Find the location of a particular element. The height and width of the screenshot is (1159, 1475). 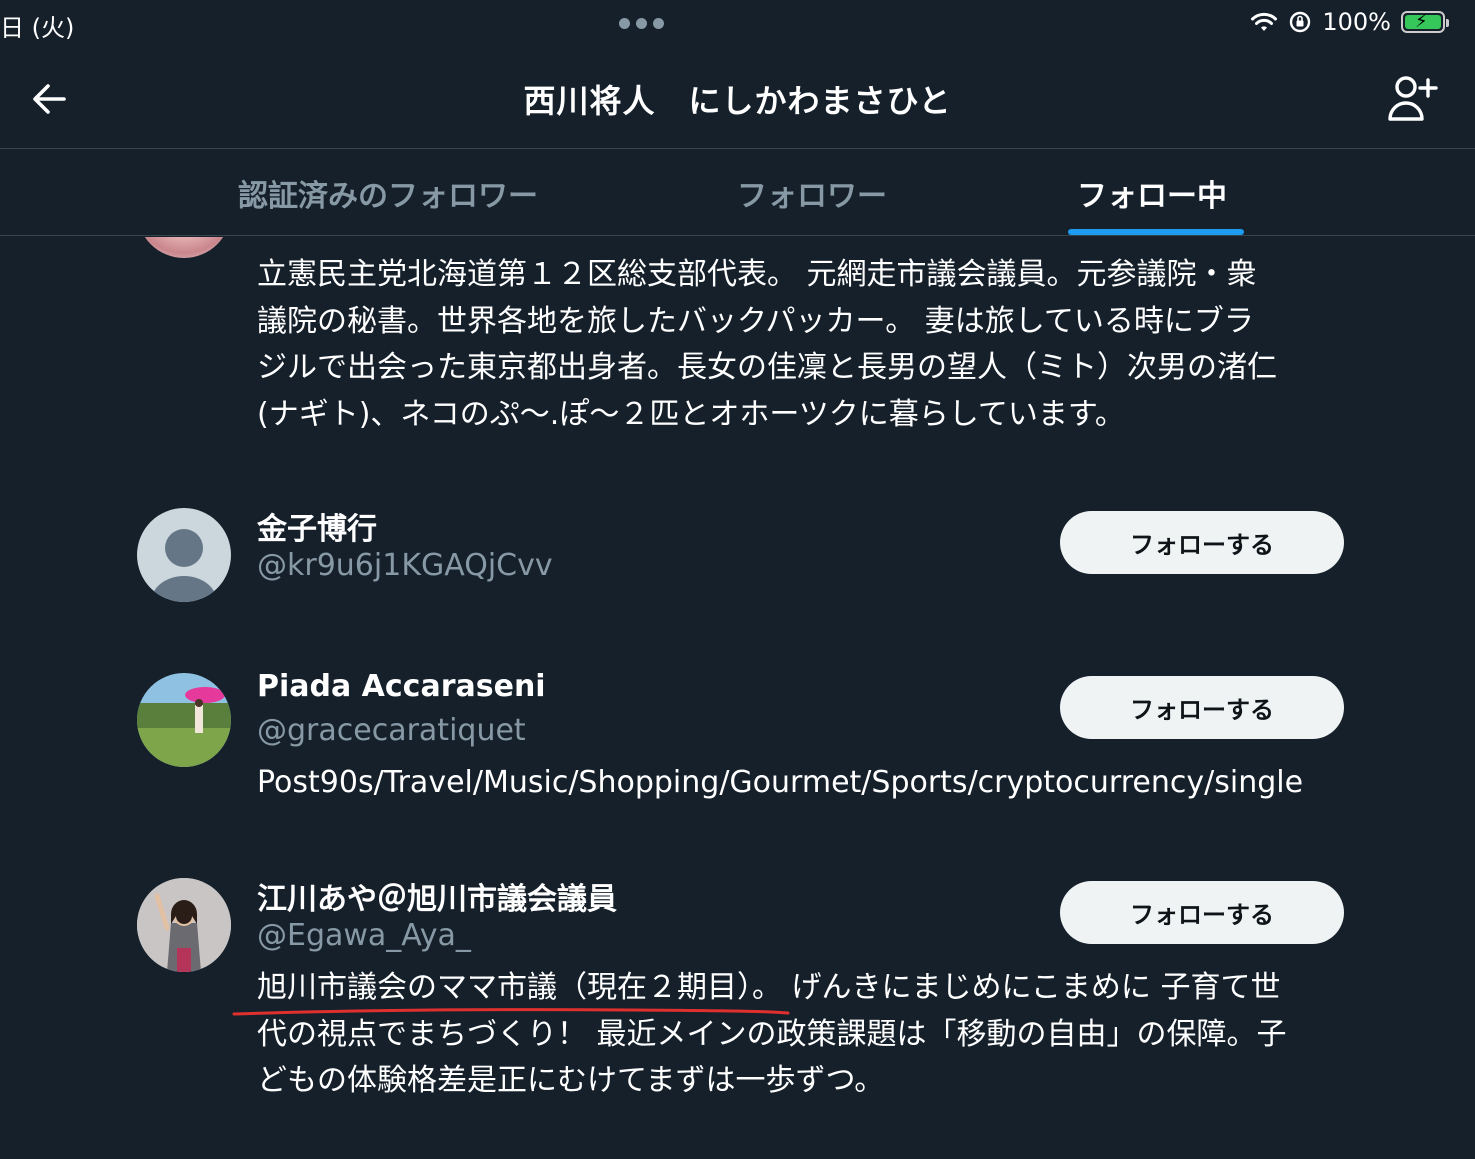

profile-header: 西川将人 にしかわまさひと is located at coordinates (737, 99).